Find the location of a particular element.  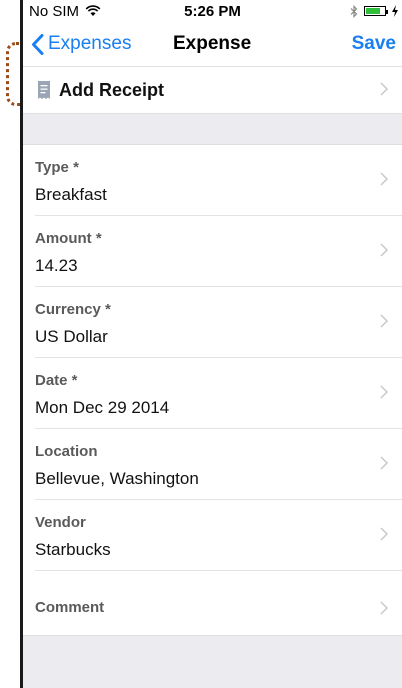

chevron-left-icon is located at coordinates (38, 44).